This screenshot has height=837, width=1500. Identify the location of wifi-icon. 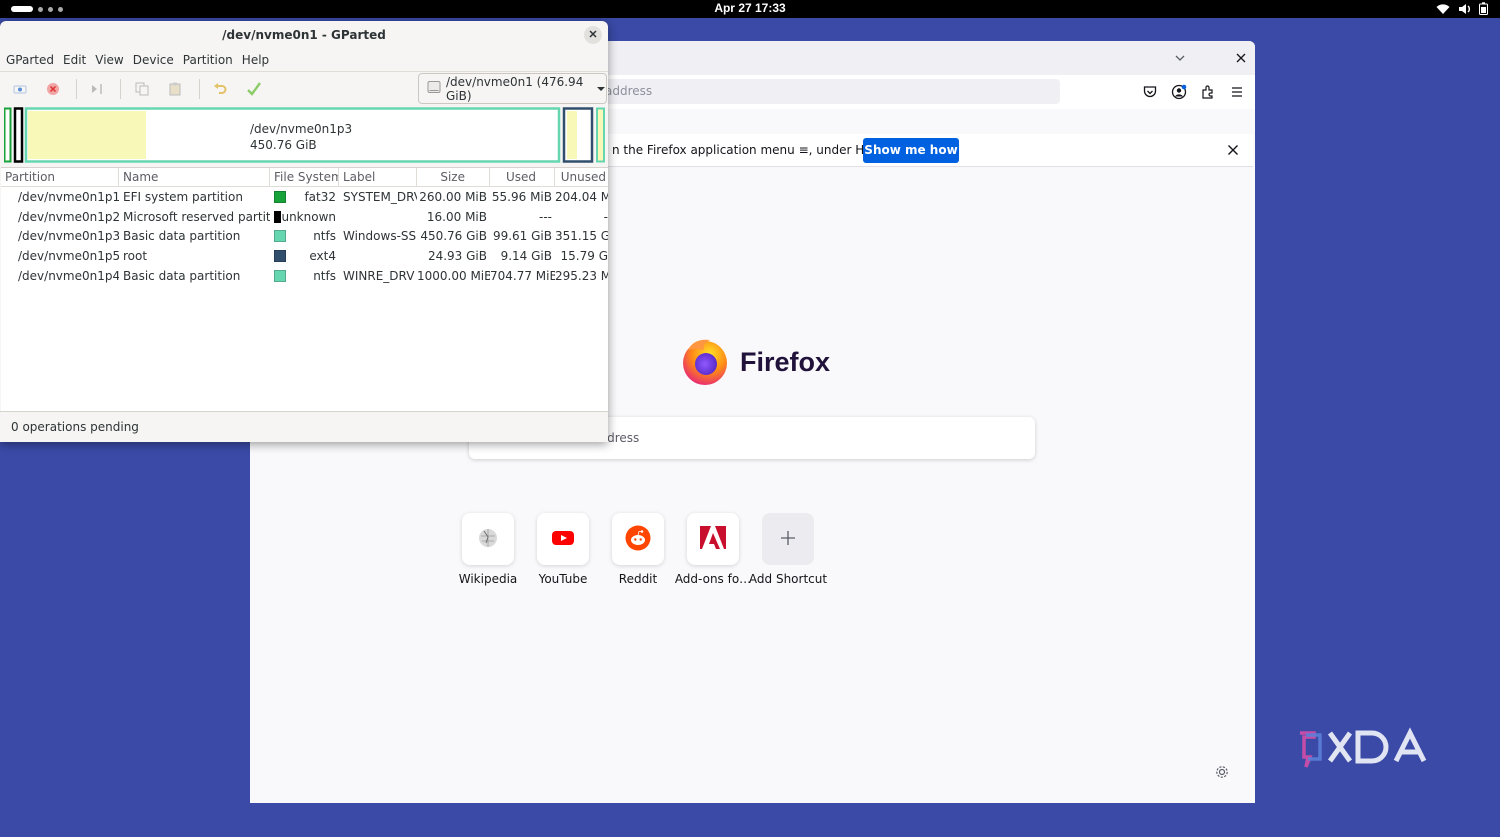
(1443, 9).